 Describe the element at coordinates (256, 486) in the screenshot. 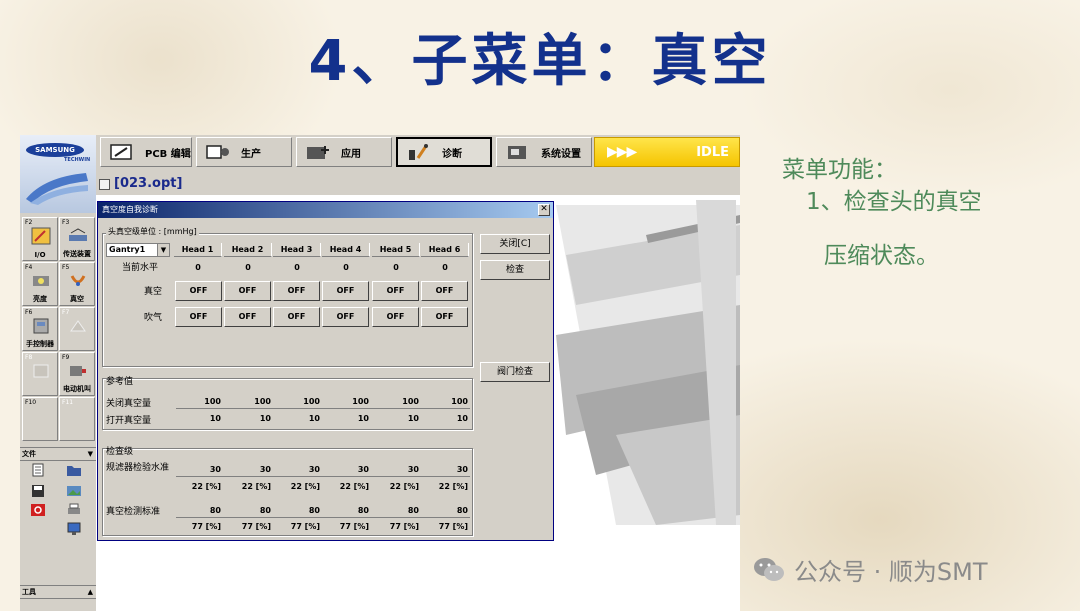

I see `filter-check-pct-2: 22 [%]` at that location.